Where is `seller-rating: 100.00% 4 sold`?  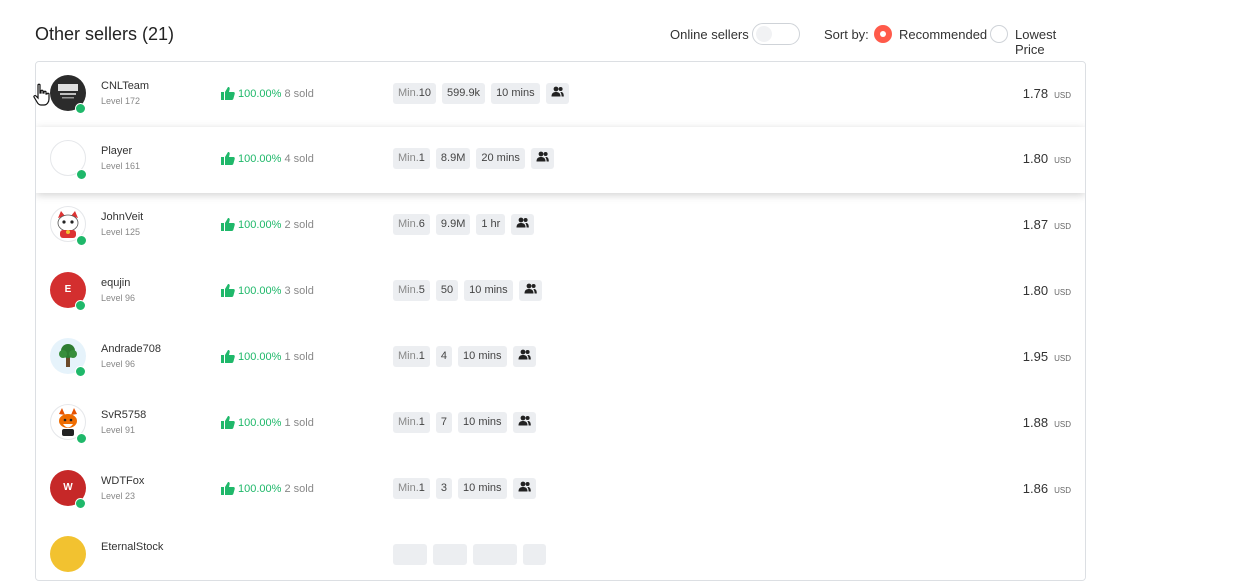 seller-rating: 100.00% 4 sold is located at coordinates (267, 158).